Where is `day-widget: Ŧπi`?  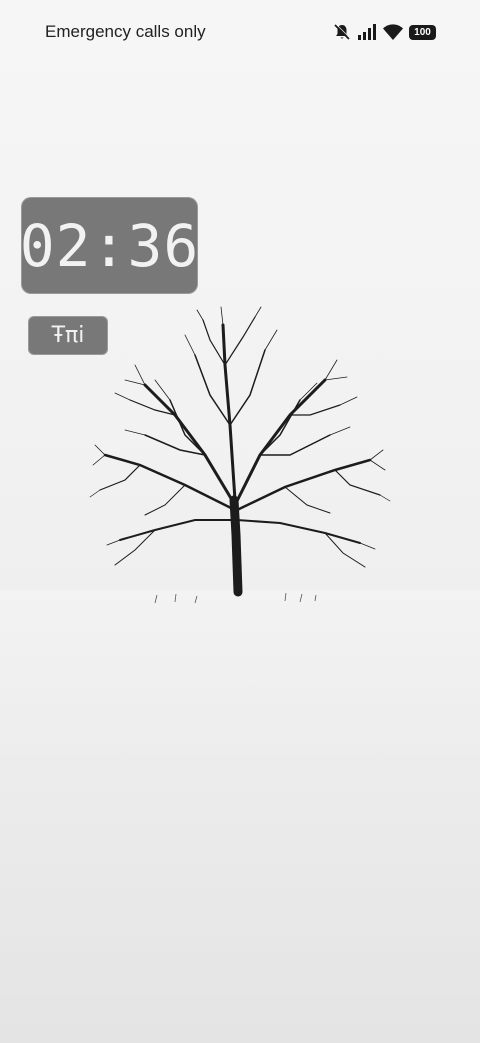
day-widget: Ŧπi is located at coordinates (68, 335).